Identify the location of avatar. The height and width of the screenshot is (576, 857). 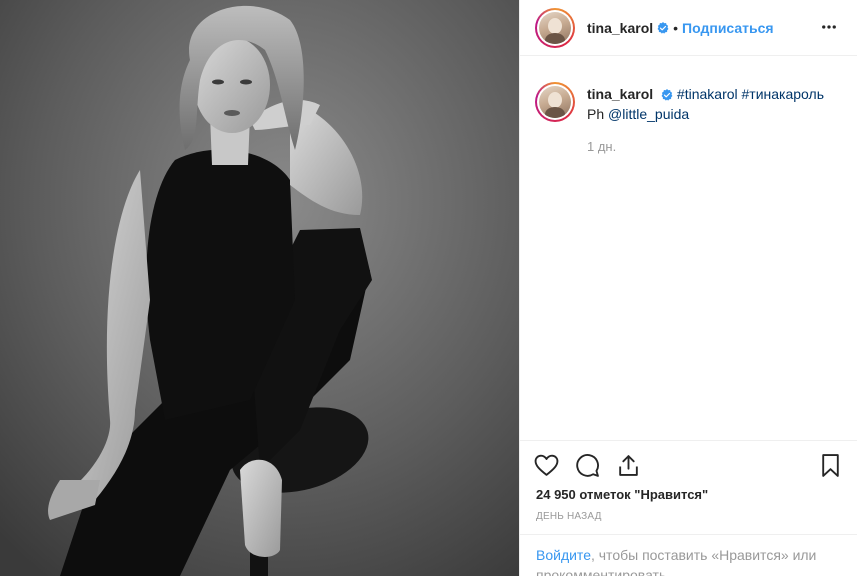
(555, 27).